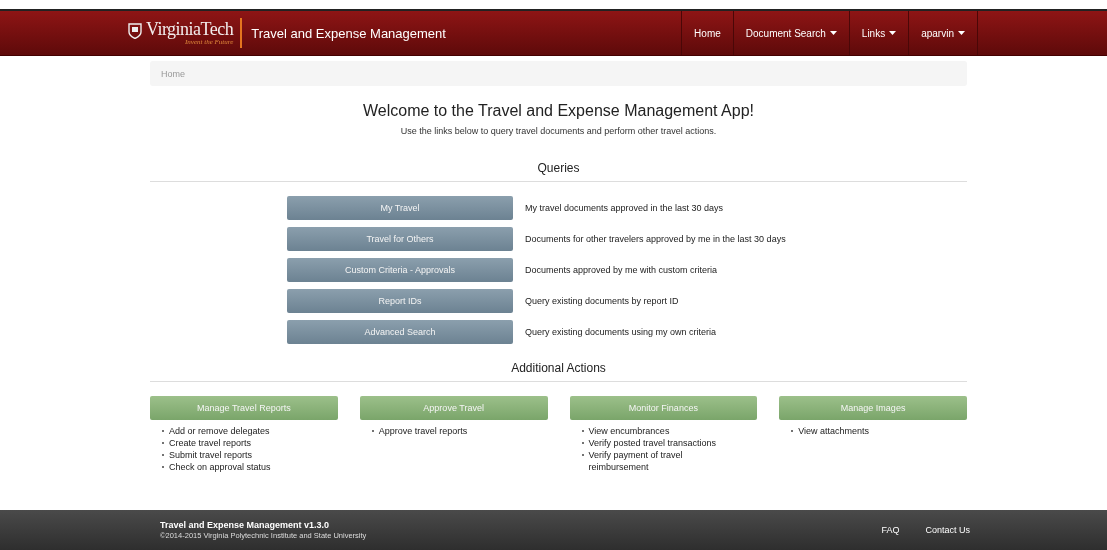 This screenshot has width=1107, height=550. What do you see at coordinates (400, 208) in the screenshot?
I see `query-button: My Travel` at bounding box center [400, 208].